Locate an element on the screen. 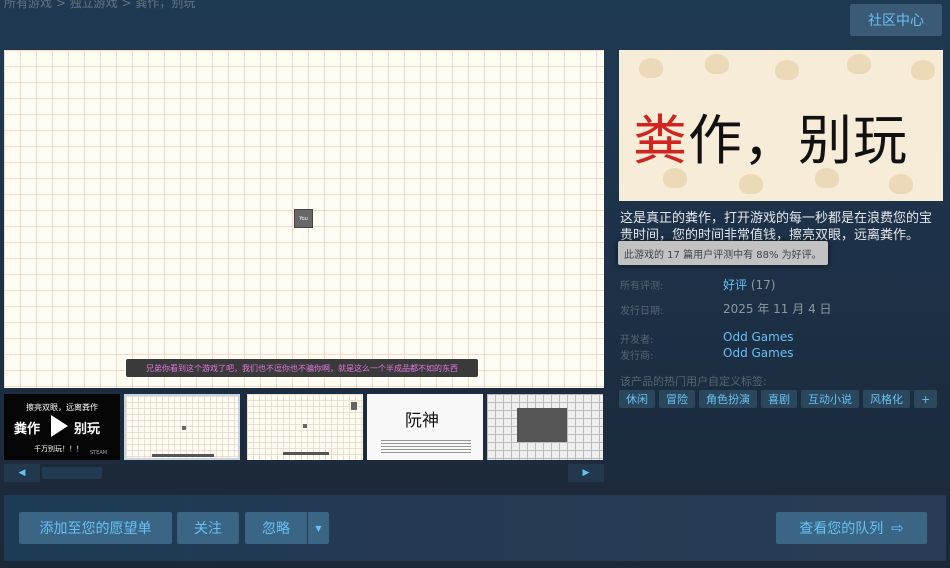  scroll-handle is located at coordinates (72, 473).